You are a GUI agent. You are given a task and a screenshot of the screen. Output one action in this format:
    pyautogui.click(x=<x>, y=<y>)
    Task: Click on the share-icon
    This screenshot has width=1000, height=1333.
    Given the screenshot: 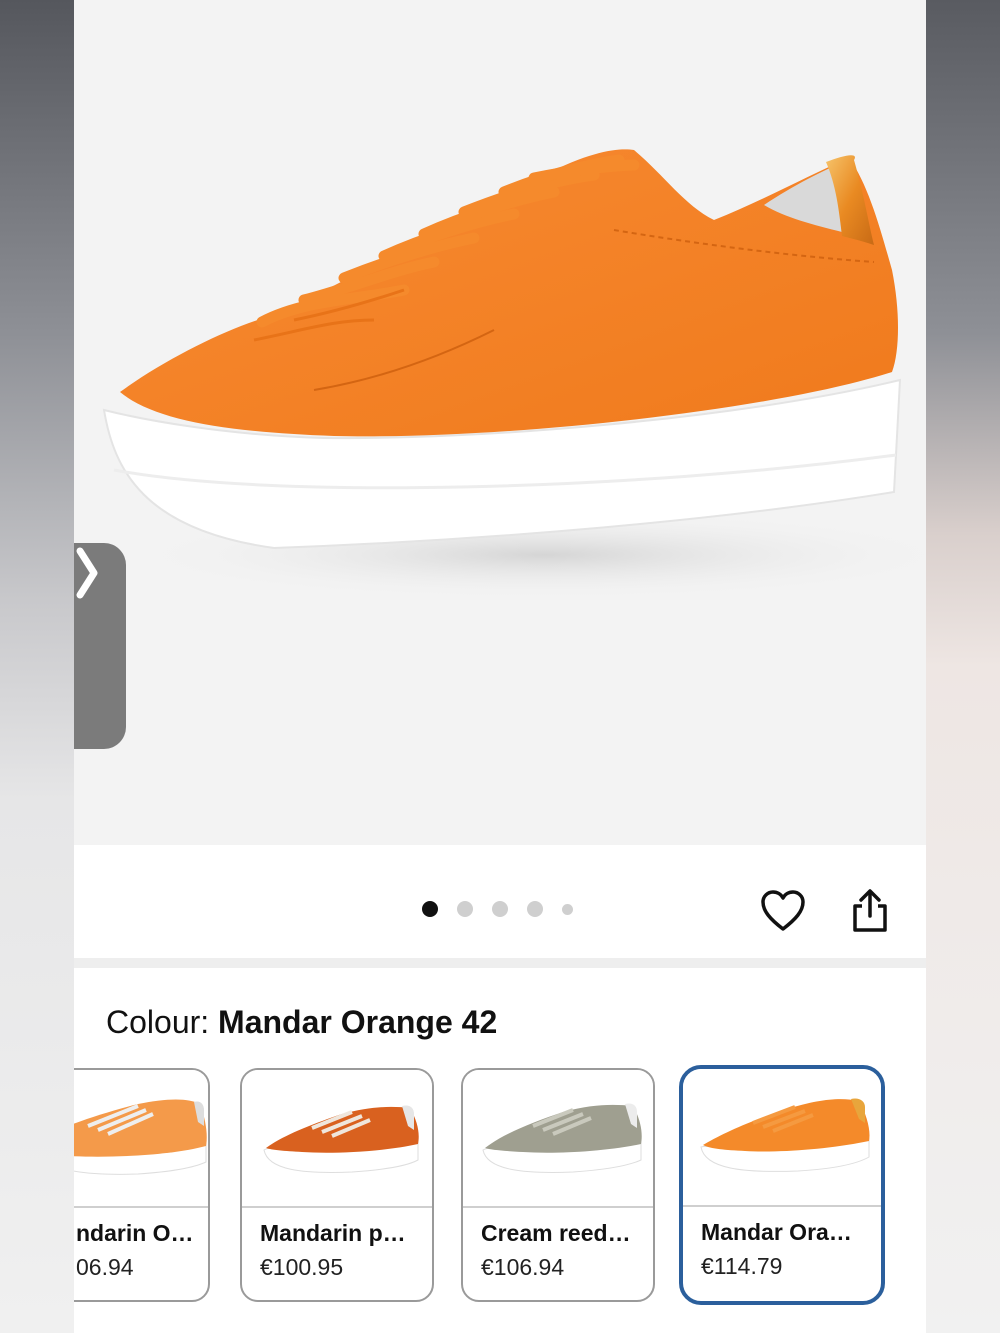 What is the action you would take?
    pyautogui.click(x=870, y=910)
    